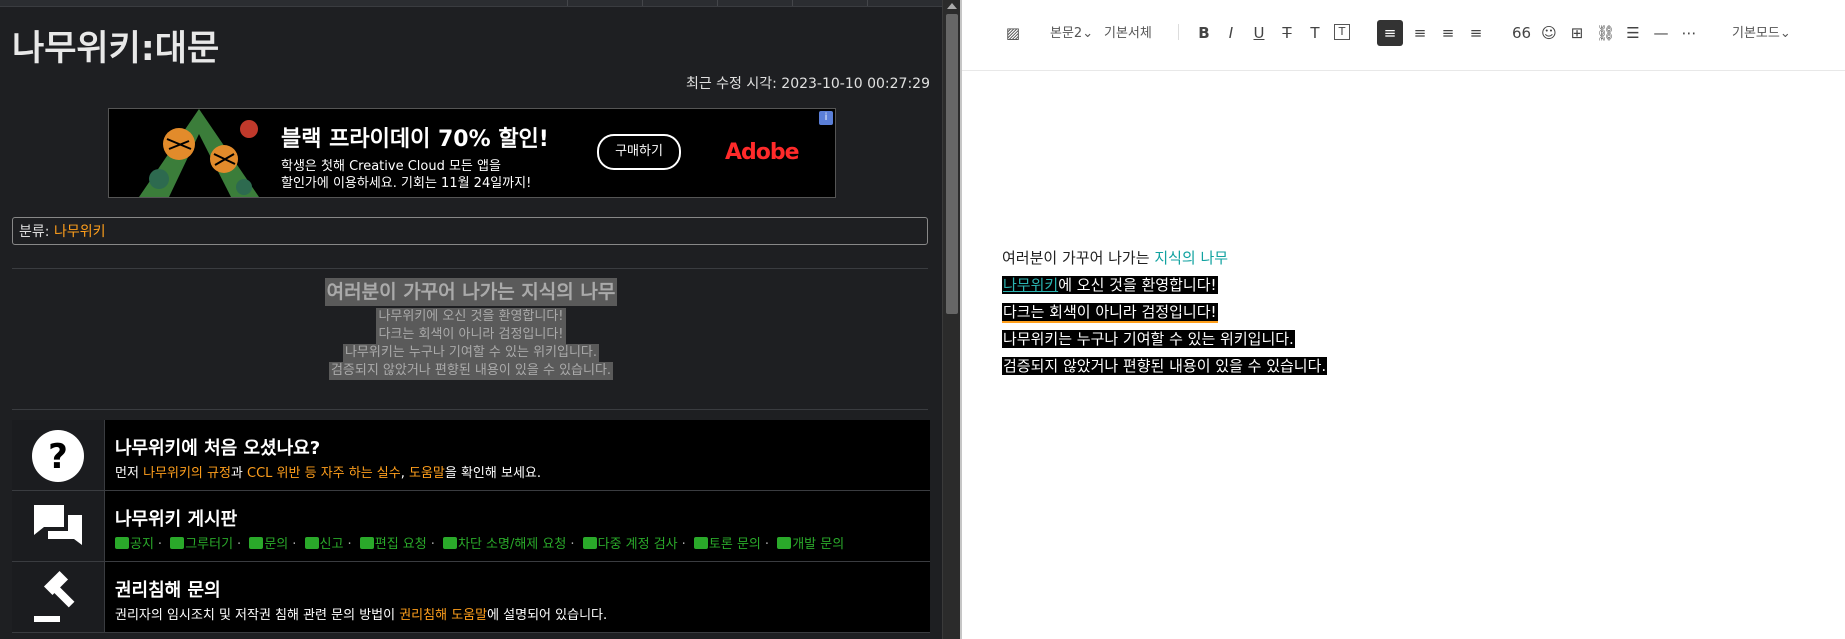 The height and width of the screenshot is (639, 1845). I want to click on vertical-scrollbar, so click(951, 319).